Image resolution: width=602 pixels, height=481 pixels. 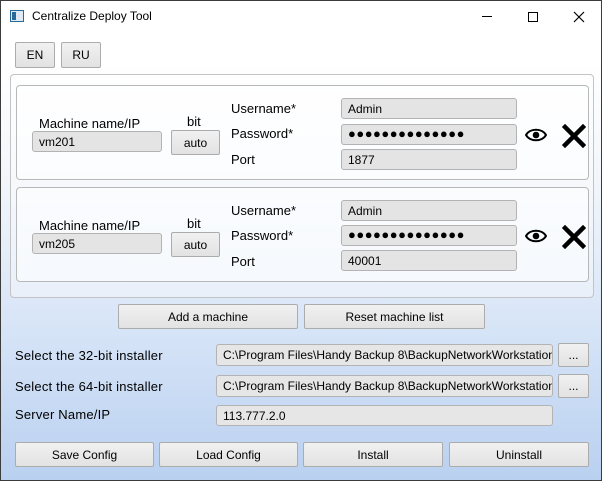 I want to click on installer-32-label: Select the 32-bit installer, so click(x=89, y=355).